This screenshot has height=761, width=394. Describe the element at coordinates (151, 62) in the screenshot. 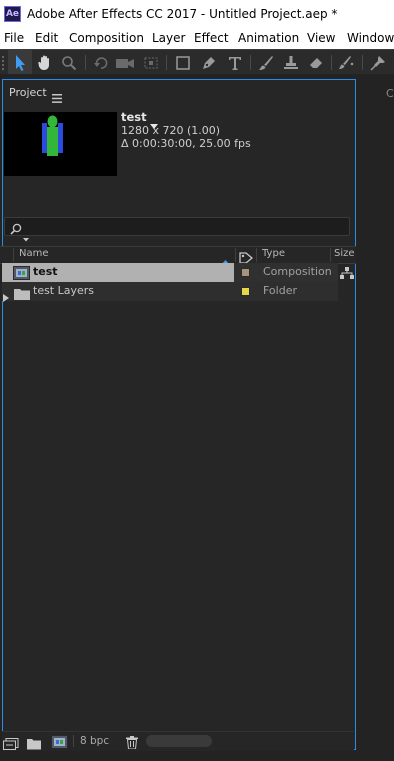

I see `pan-behind-tool-icon` at that location.